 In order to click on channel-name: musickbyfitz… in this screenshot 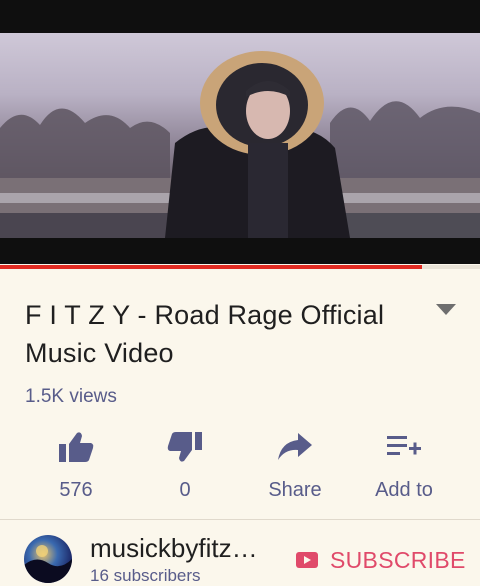, I will do `click(182, 548)`.